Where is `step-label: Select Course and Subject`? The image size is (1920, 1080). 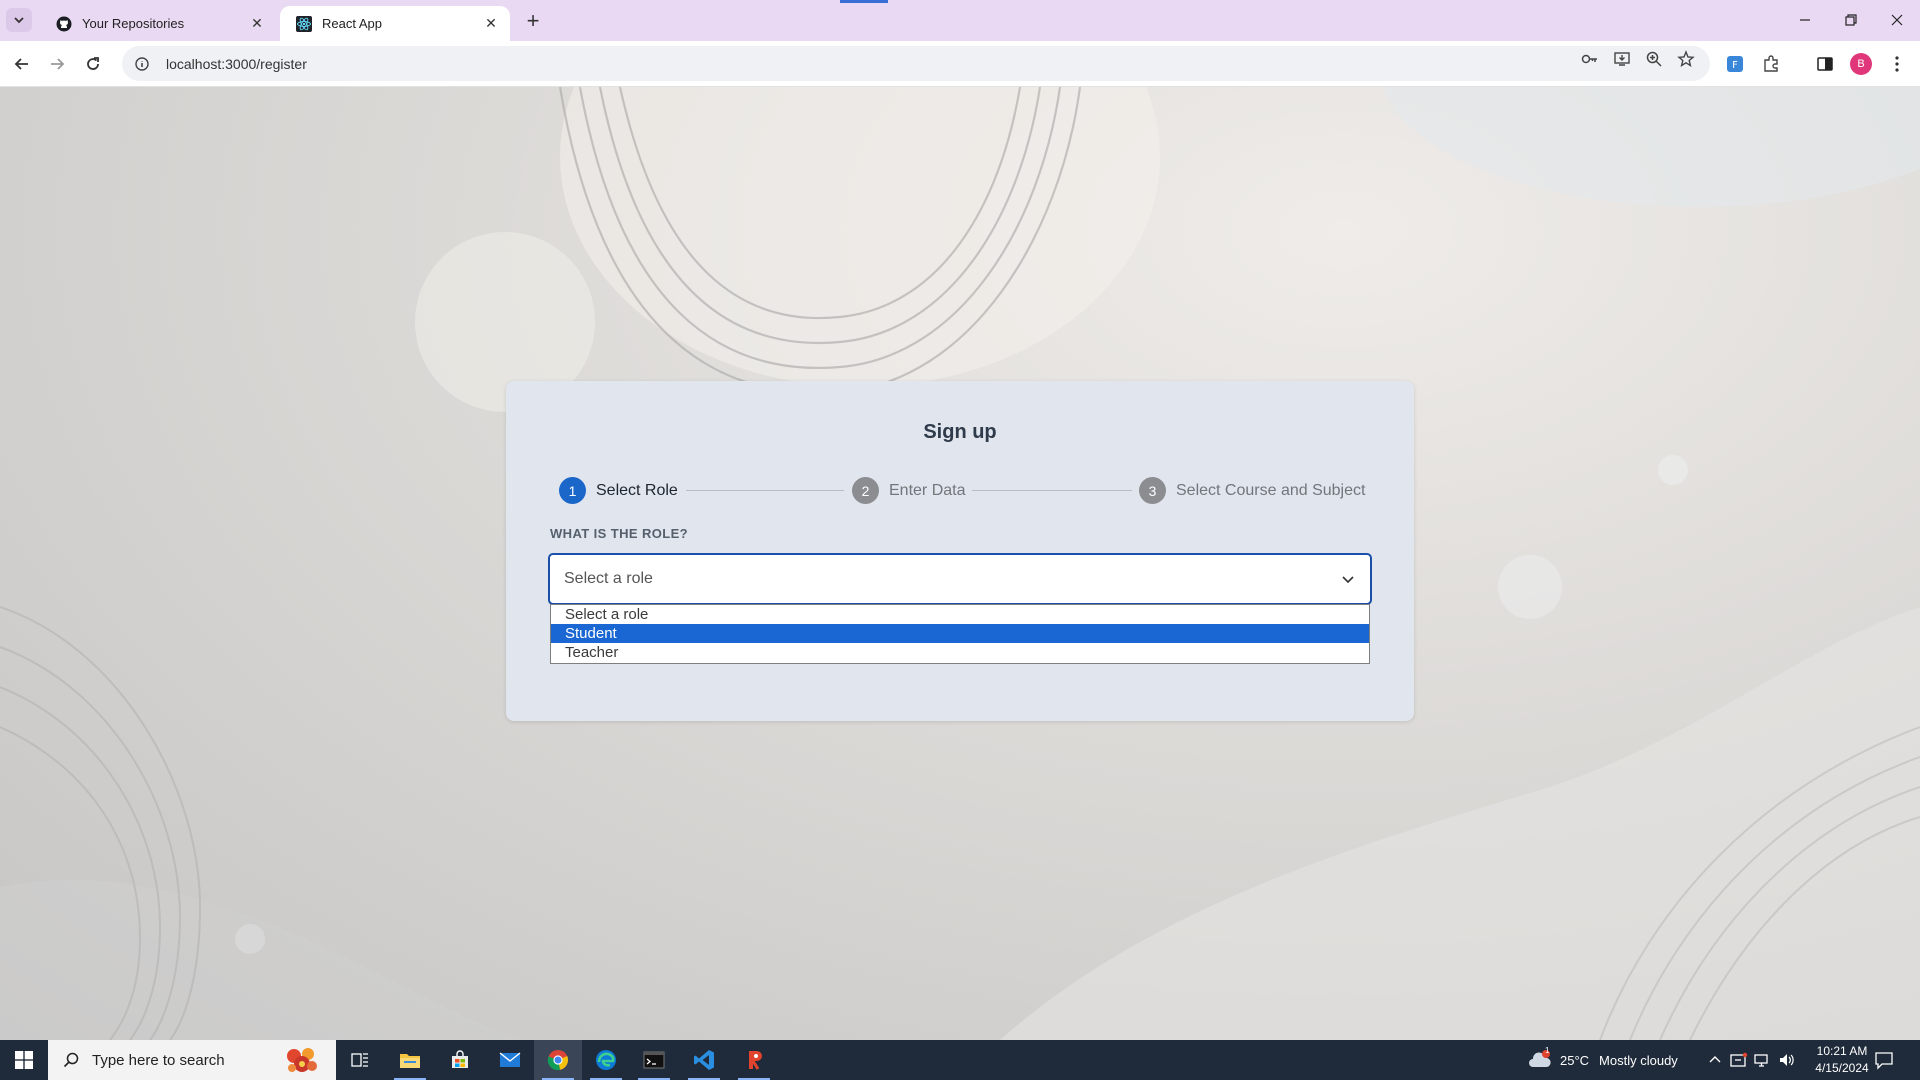
step-label: Select Course and Subject is located at coordinates (1271, 490).